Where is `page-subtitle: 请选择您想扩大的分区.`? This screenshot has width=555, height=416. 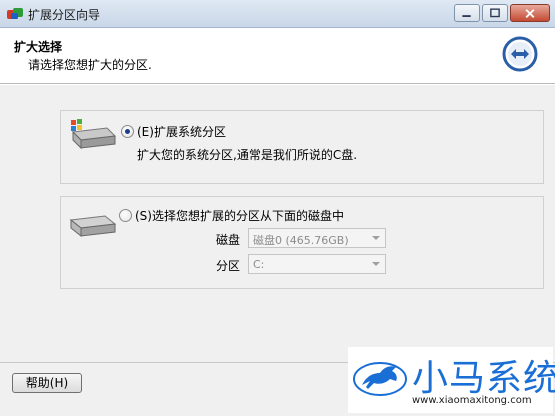 page-subtitle: 请选择您想扩大的分区. is located at coordinates (90, 65).